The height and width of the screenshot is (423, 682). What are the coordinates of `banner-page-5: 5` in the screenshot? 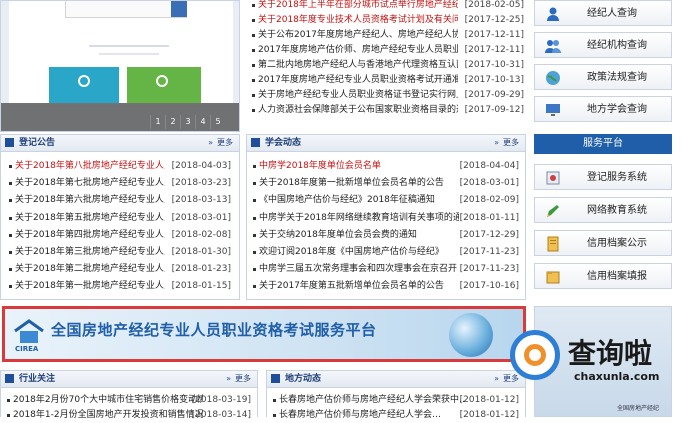 It's located at (217, 122).